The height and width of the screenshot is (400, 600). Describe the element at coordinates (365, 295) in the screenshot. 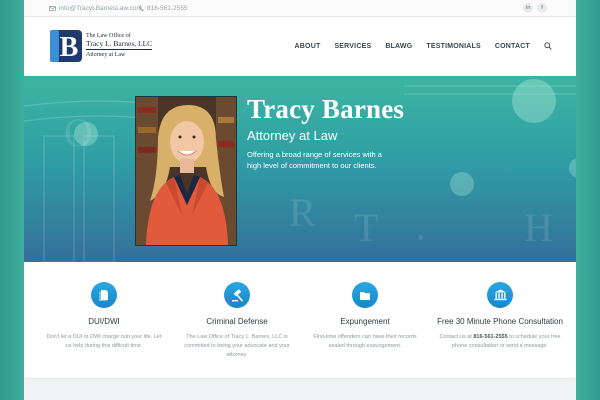

I see `folder-icon` at that location.